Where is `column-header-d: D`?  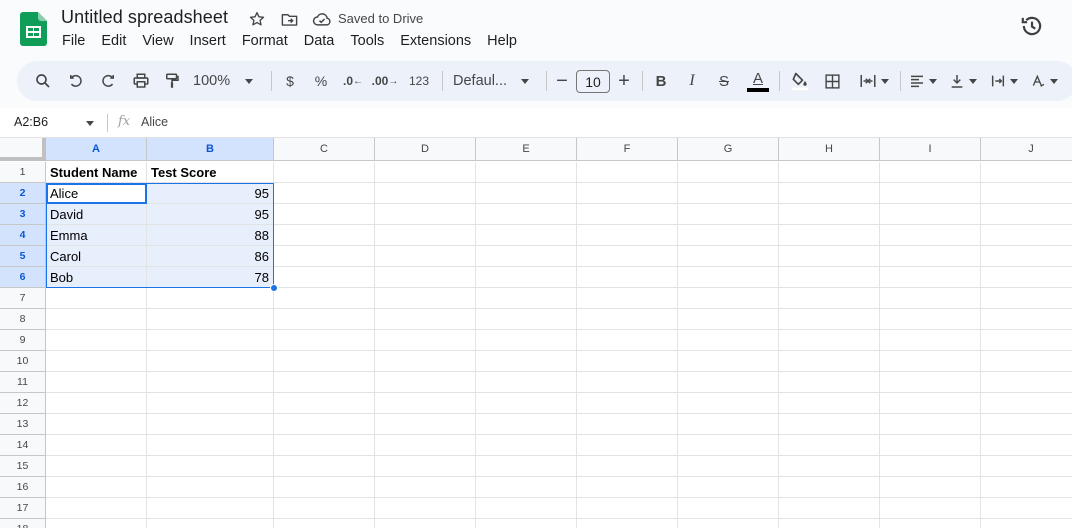
column-header-d: D is located at coordinates (425, 149).